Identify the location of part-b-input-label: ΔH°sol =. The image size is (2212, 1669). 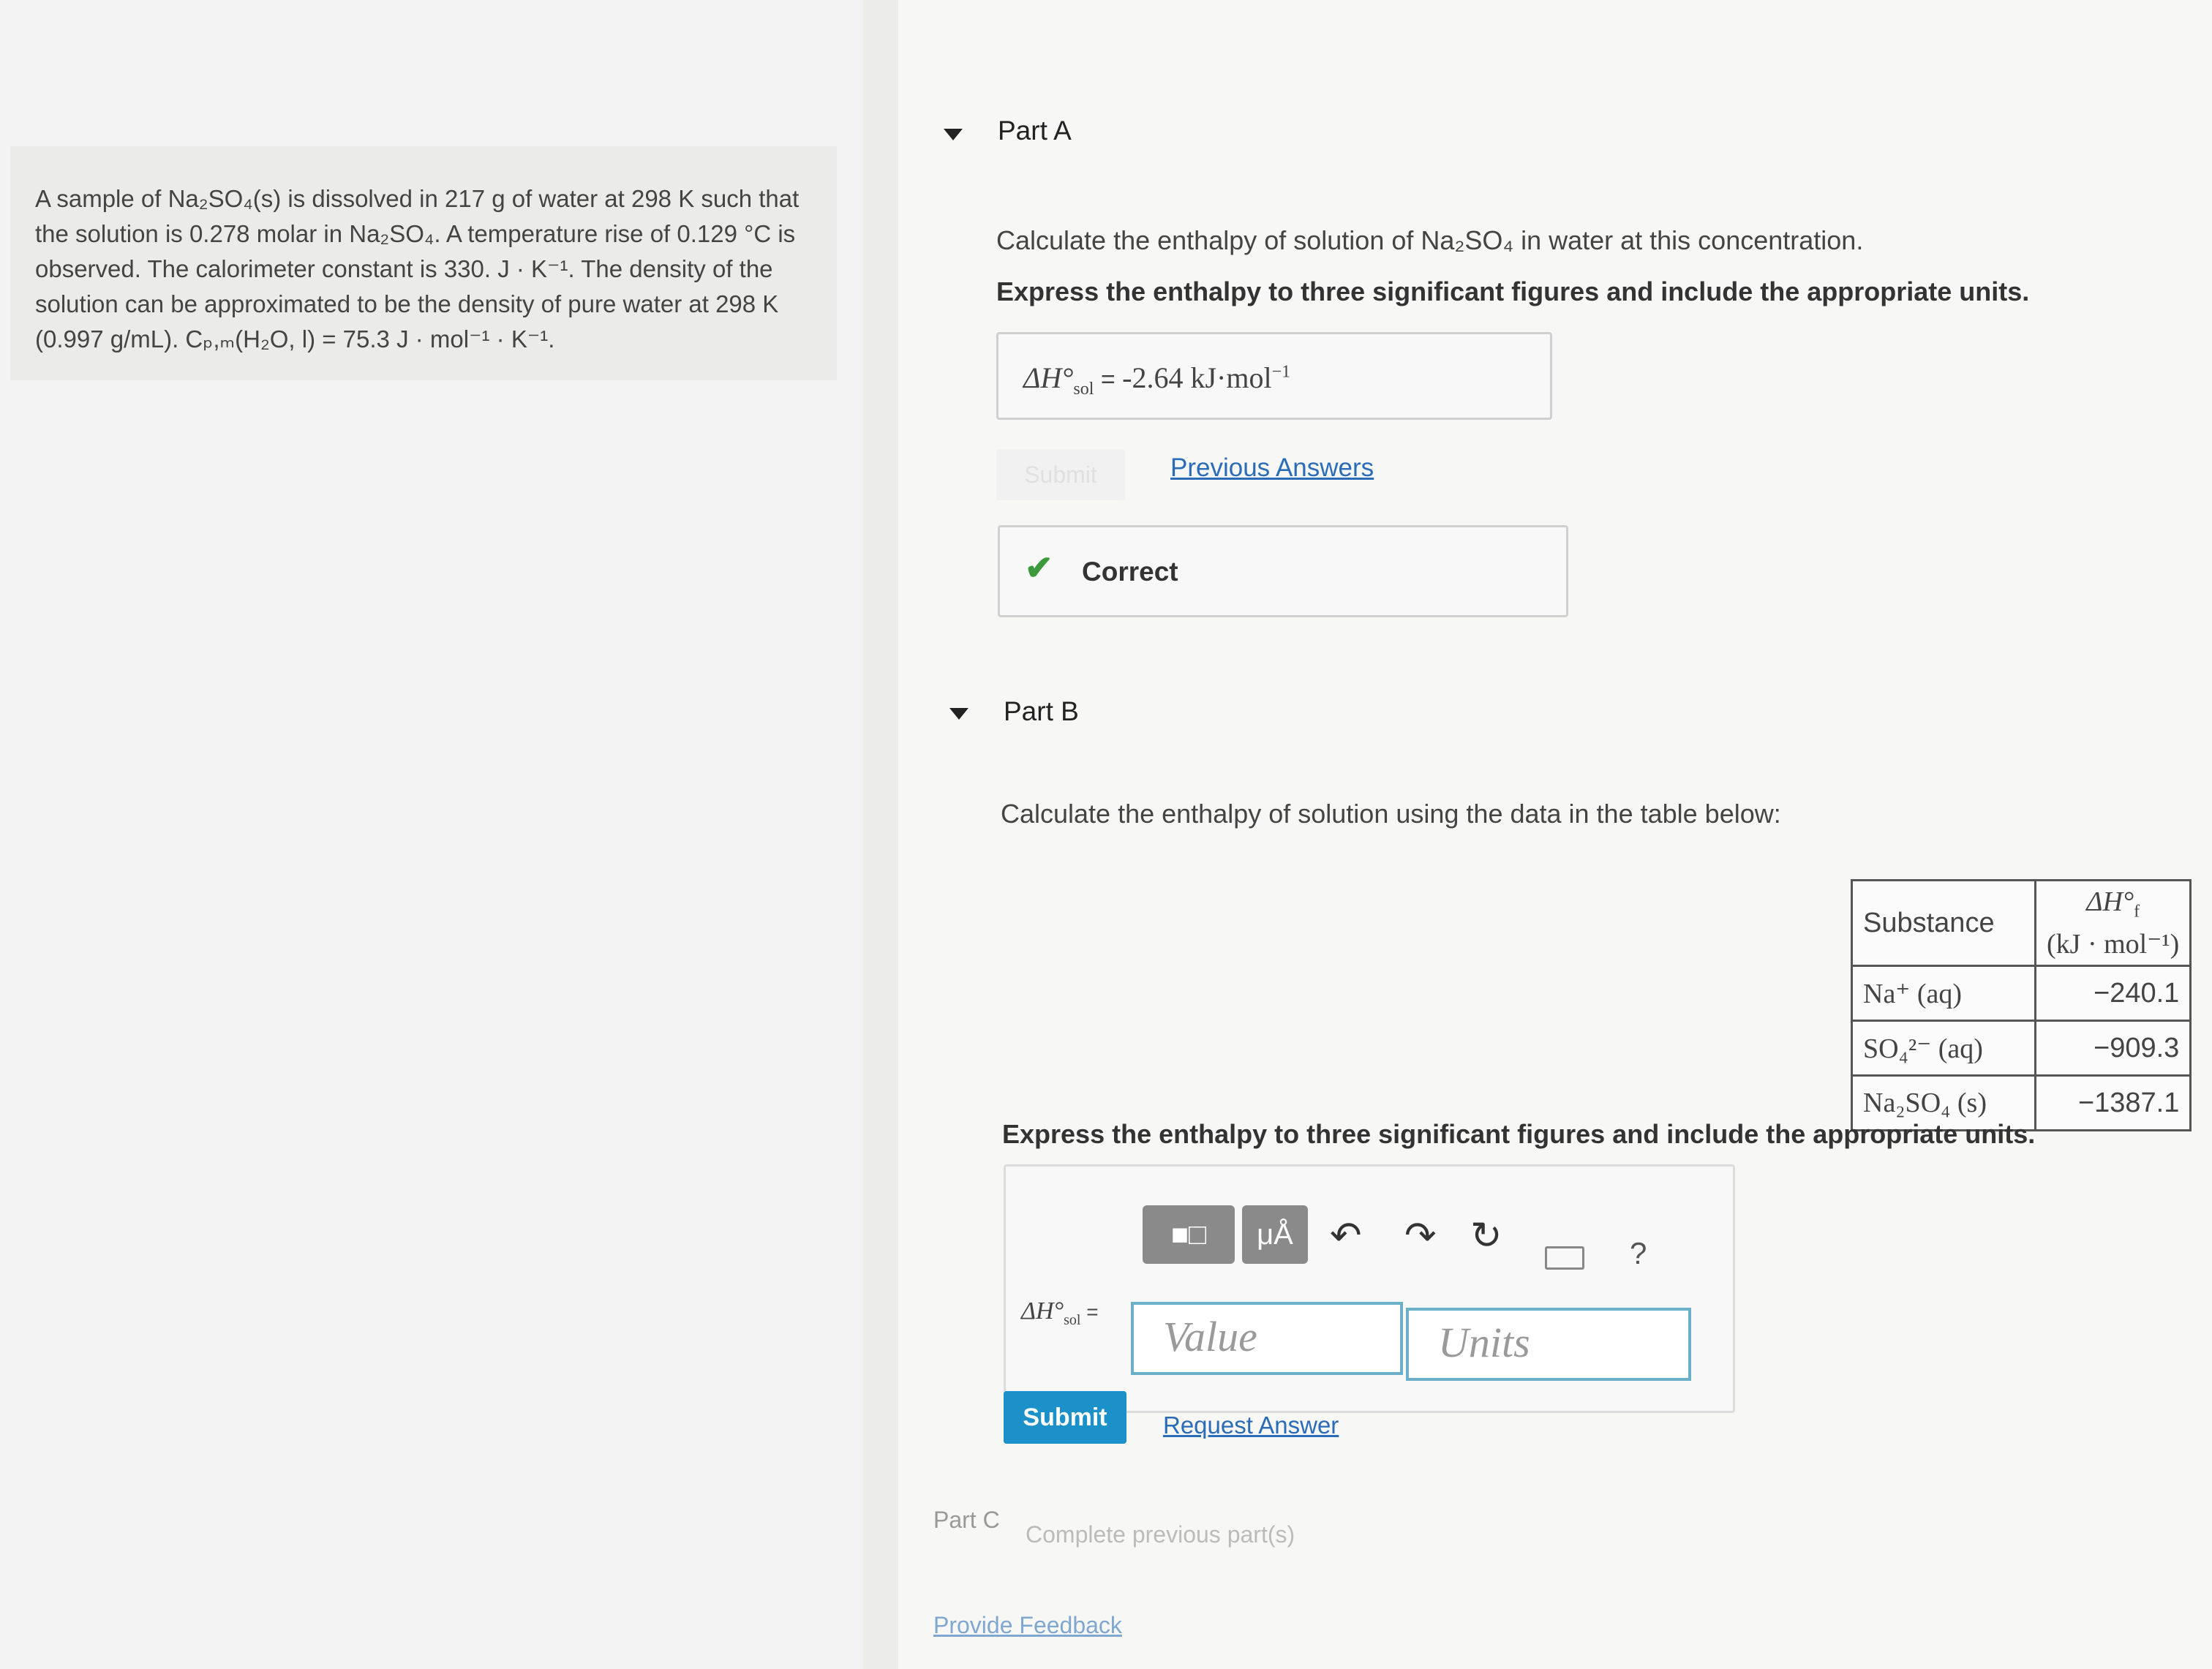
(1060, 1313).